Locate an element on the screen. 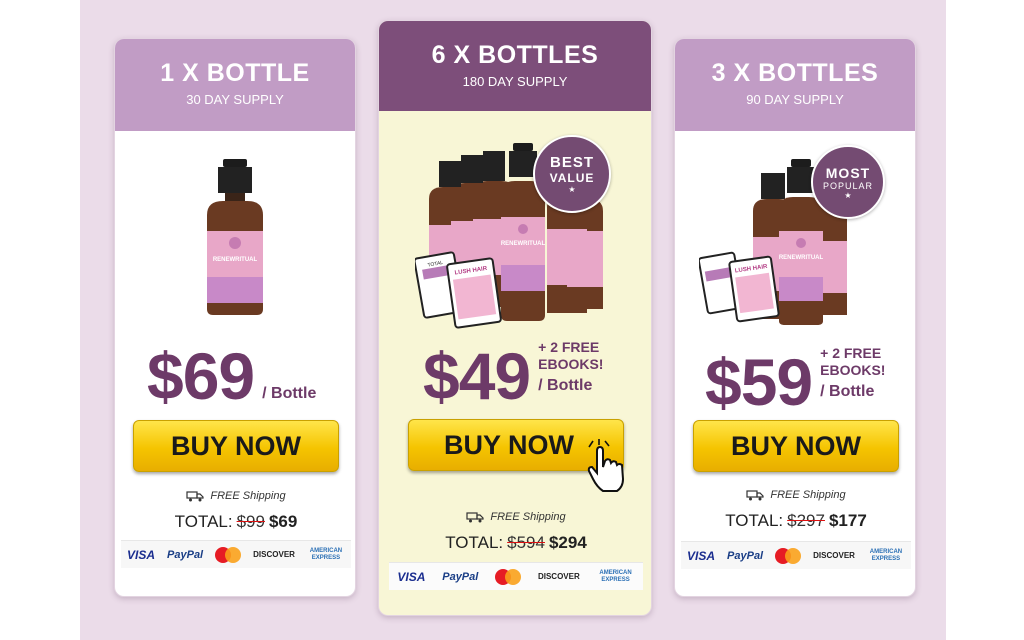 This screenshot has height=640, width=1024. offer-quantity: 3 X BOTTLES is located at coordinates (795, 73).